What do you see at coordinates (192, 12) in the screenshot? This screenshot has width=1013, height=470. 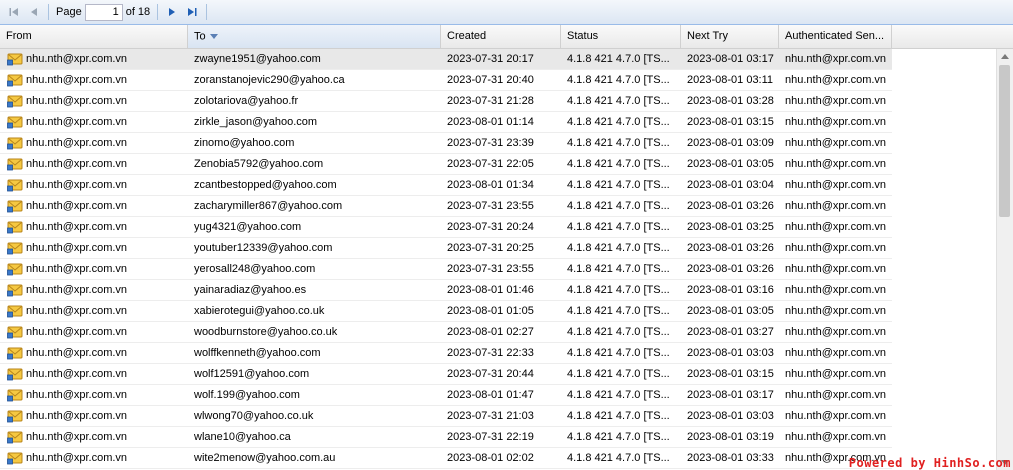 I see `last-page-button` at bounding box center [192, 12].